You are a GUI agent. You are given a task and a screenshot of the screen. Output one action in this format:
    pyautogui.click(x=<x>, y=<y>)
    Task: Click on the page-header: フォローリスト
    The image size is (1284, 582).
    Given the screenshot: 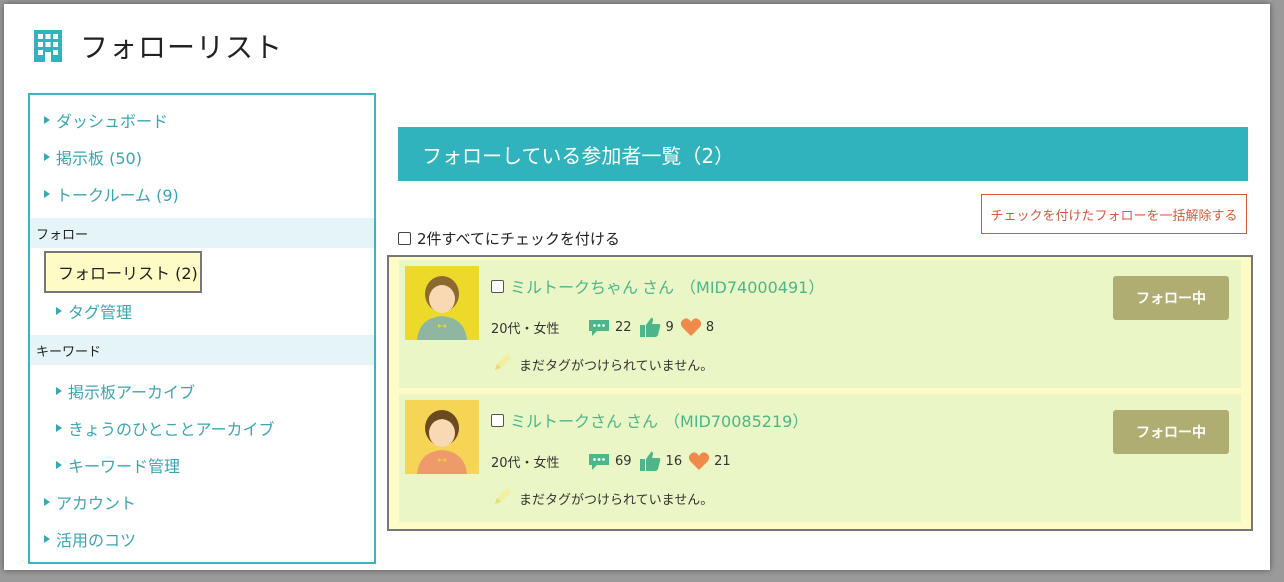 What is the action you would take?
    pyautogui.click(x=157, y=46)
    